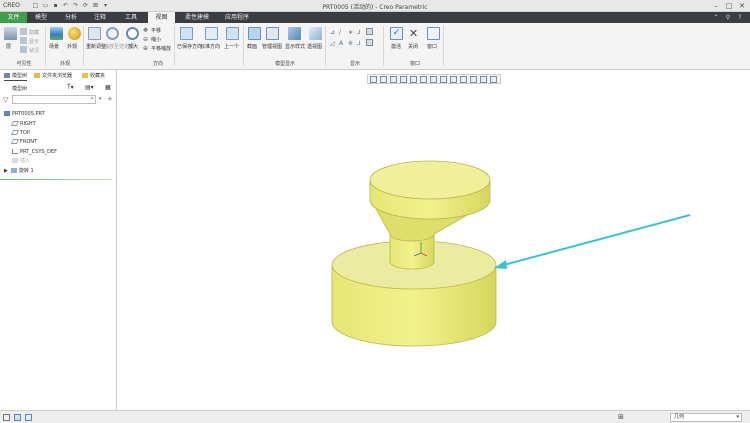 This screenshot has width=750, height=423. Describe the element at coordinates (314, 46) in the screenshot. I see `perspective-label: 透视图` at that location.